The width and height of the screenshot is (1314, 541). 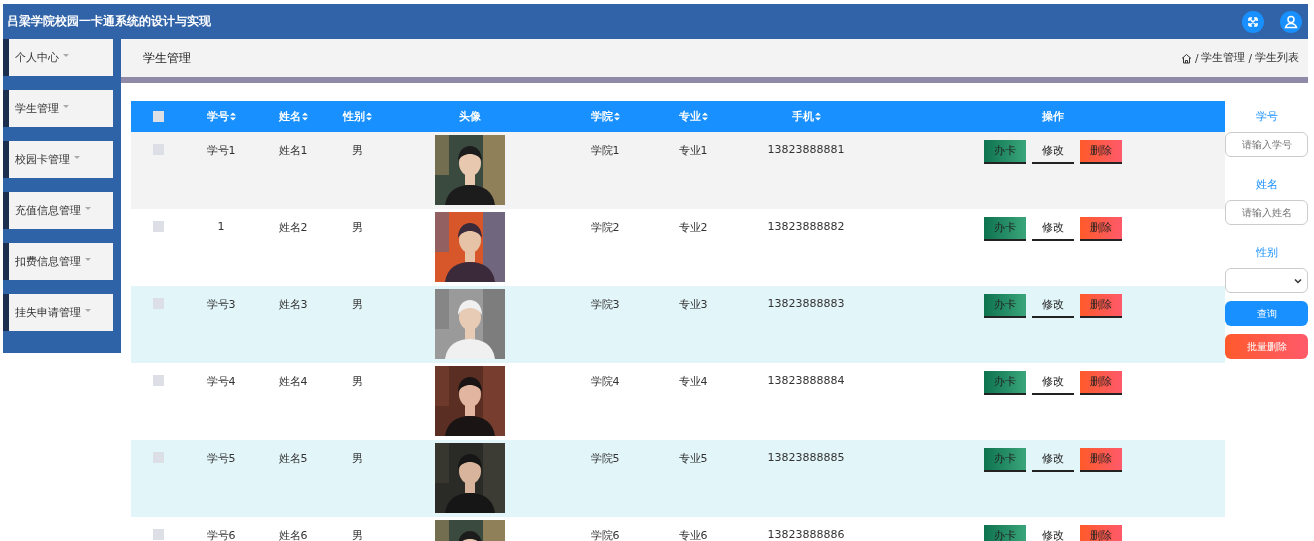 I want to click on sidebar-item: 充值信息管理, so click(x=58, y=210).